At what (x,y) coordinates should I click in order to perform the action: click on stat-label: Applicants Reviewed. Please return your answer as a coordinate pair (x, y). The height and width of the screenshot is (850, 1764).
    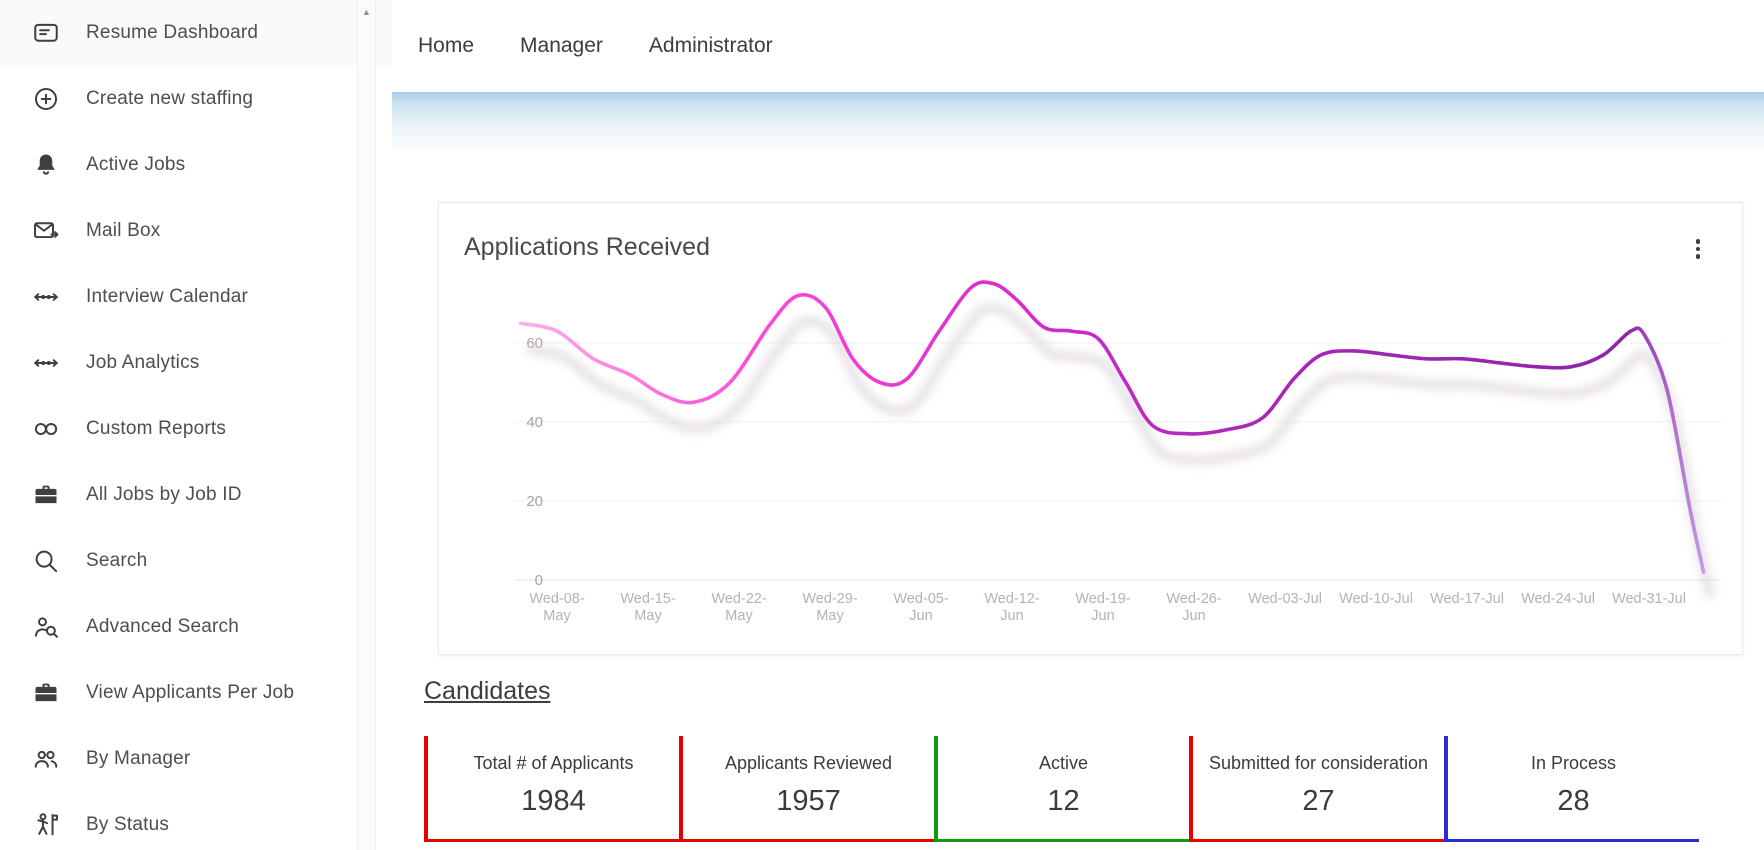
    Looking at the image, I should click on (808, 763).